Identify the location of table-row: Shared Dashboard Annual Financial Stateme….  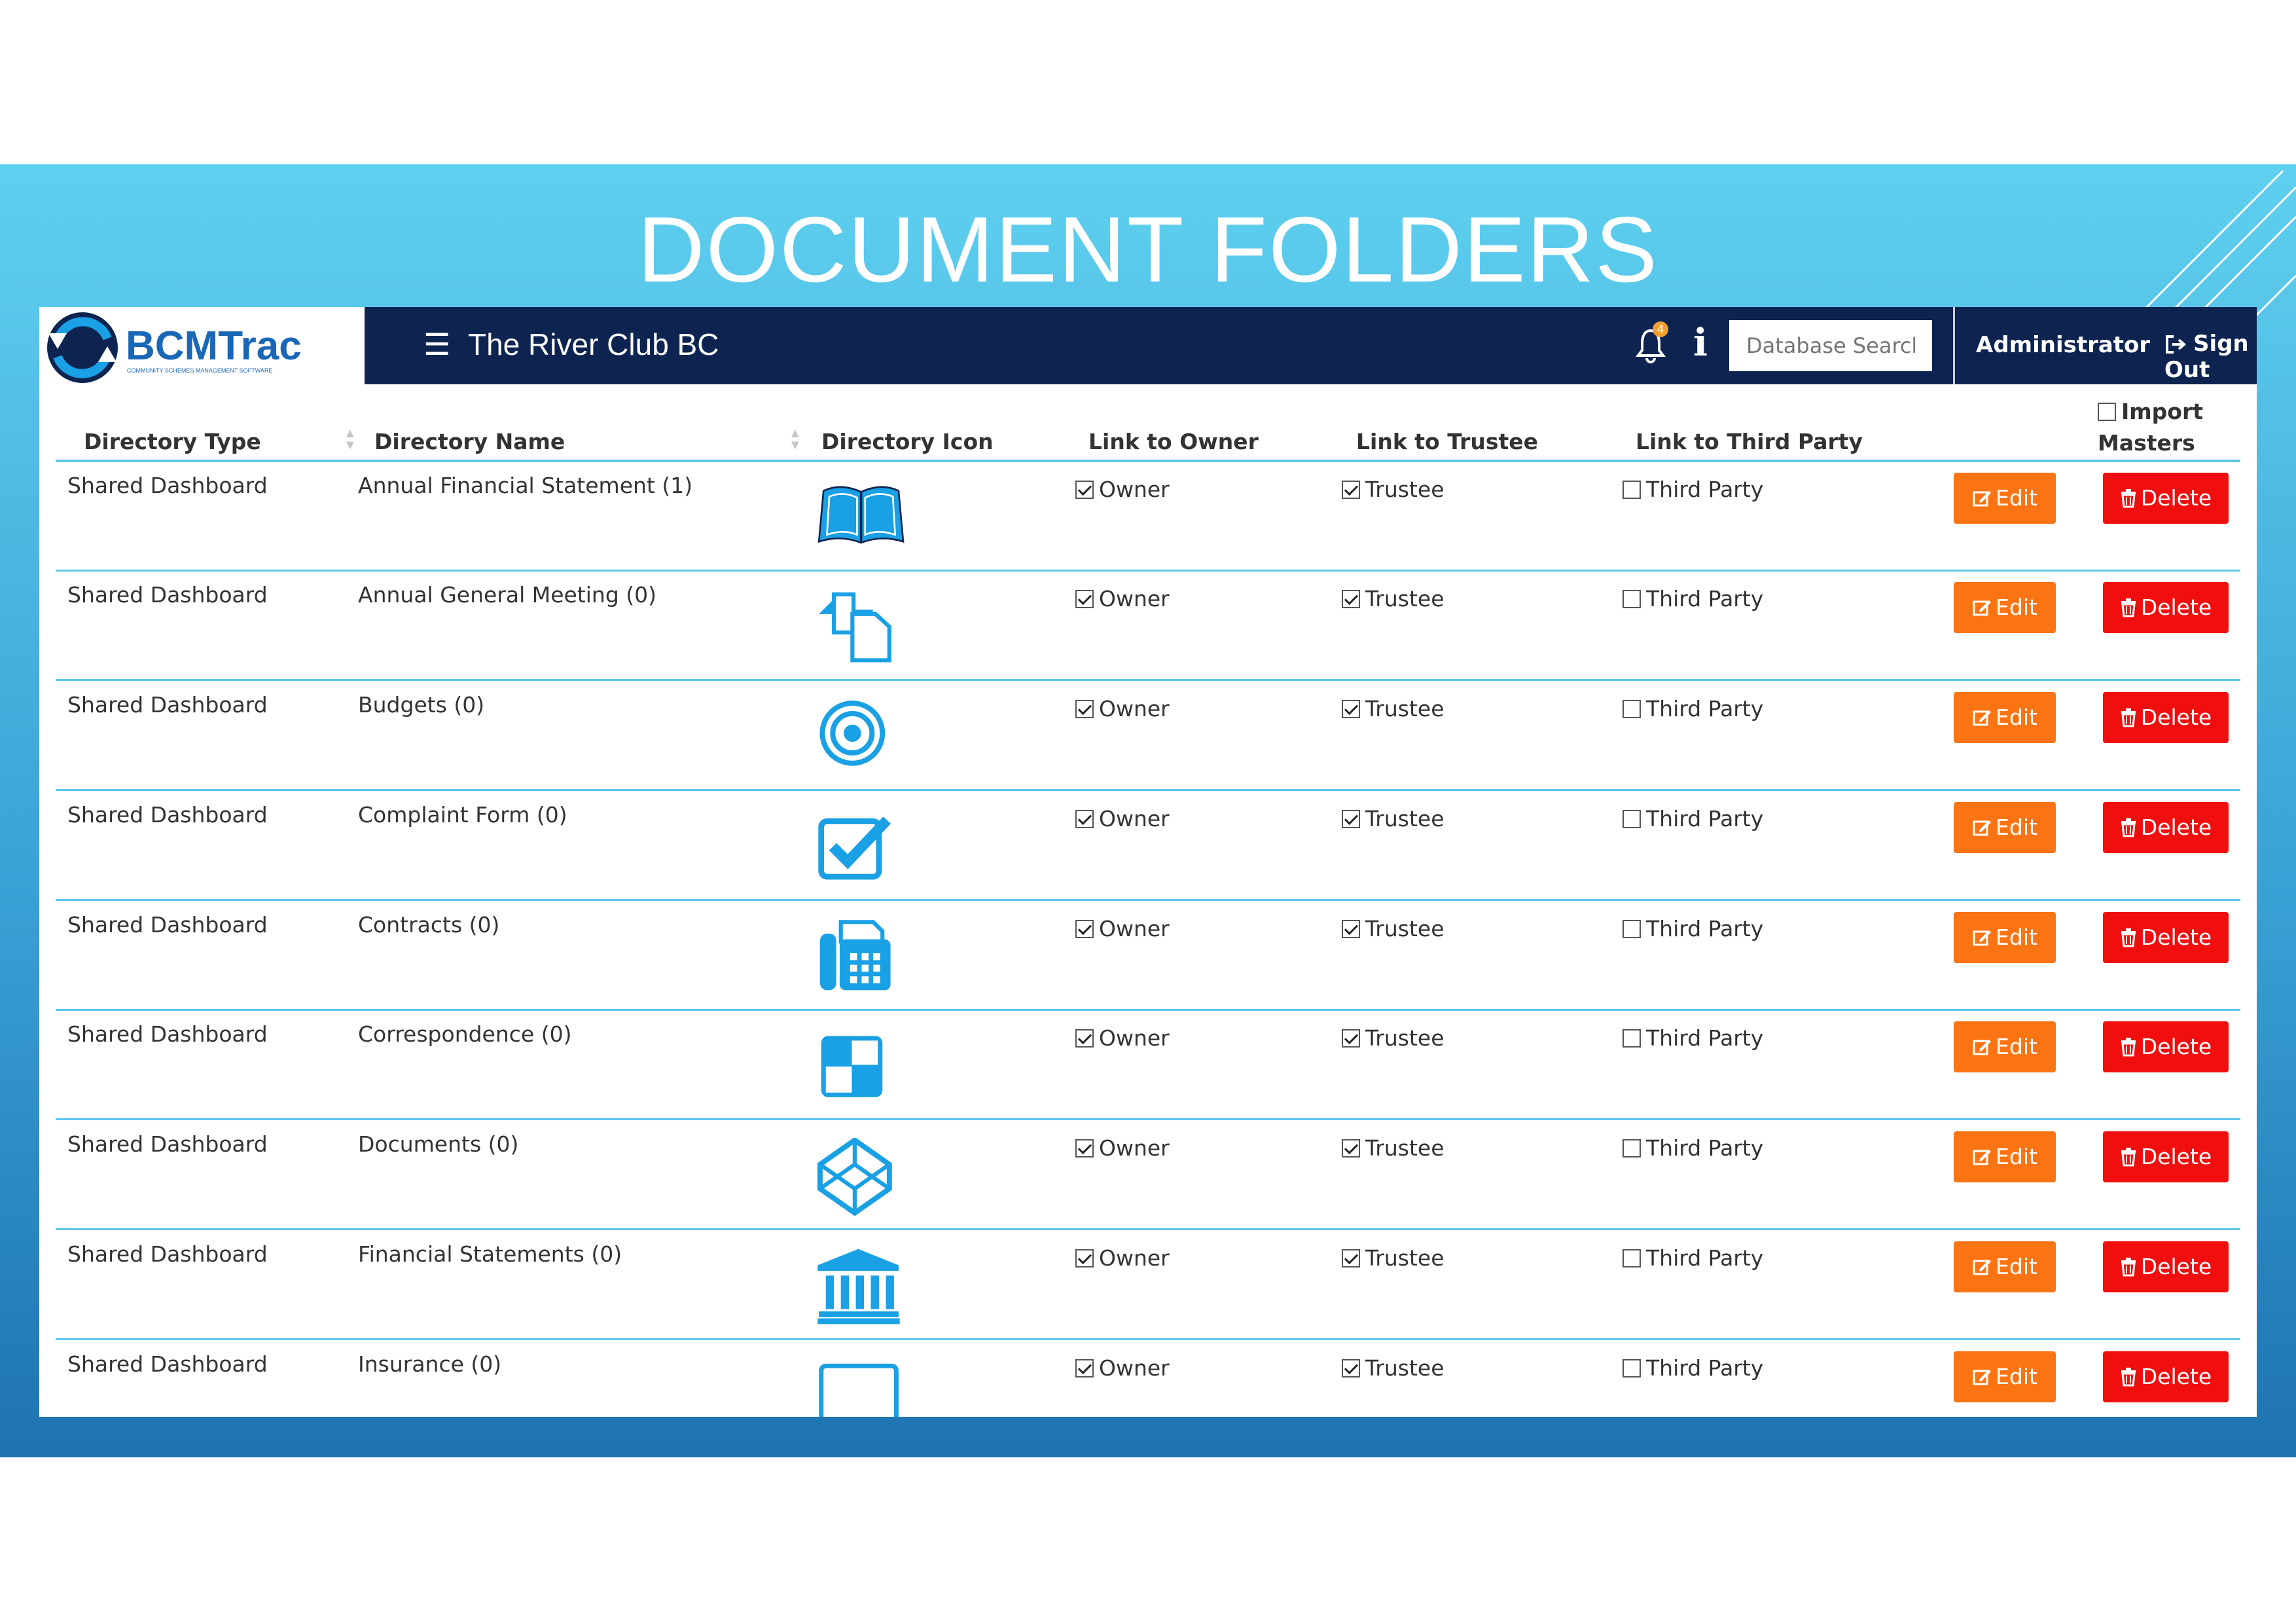
(1148, 516).